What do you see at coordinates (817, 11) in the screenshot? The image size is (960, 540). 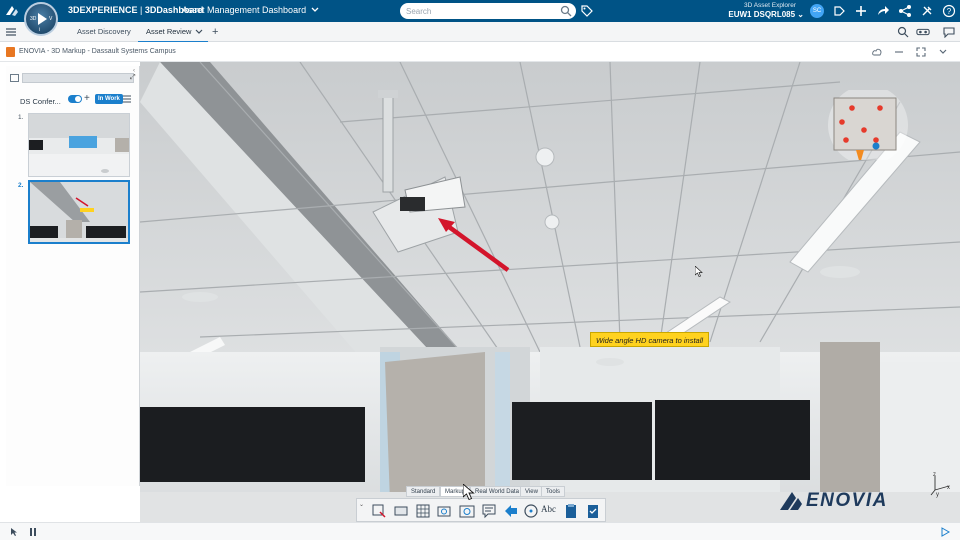 I see `avatar: SC` at bounding box center [817, 11].